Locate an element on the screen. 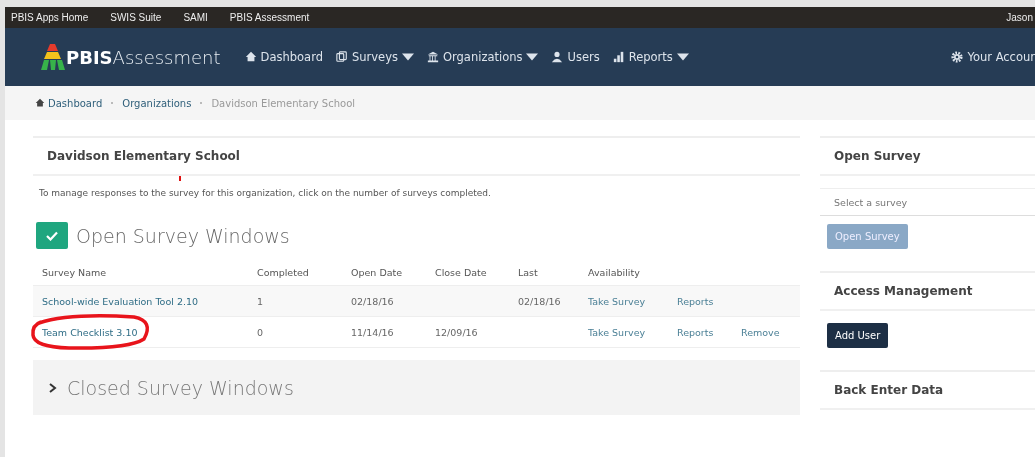 This screenshot has width=1035, height=457. nav-item: Users is located at coordinates (575, 57).